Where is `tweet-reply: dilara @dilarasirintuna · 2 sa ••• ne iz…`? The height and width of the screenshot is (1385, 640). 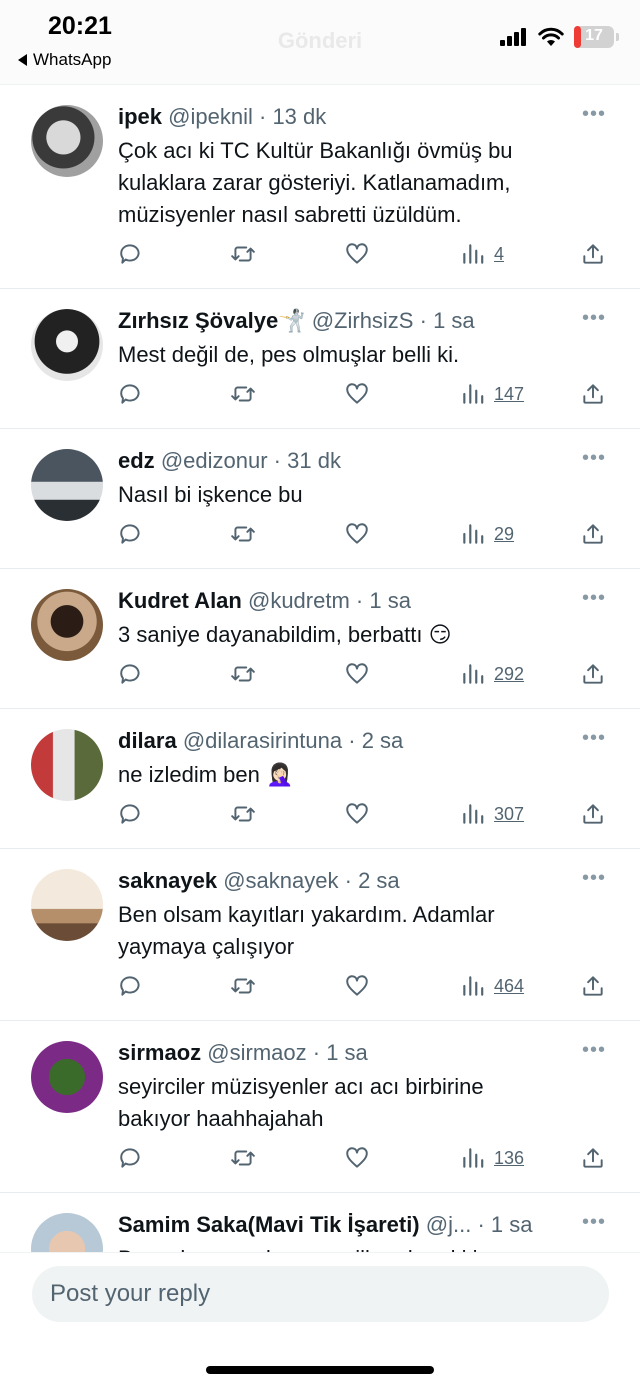
tweet-reply: dilara @dilarasirintuna · 2 sa ••• ne iz… is located at coordinates (320, 779).